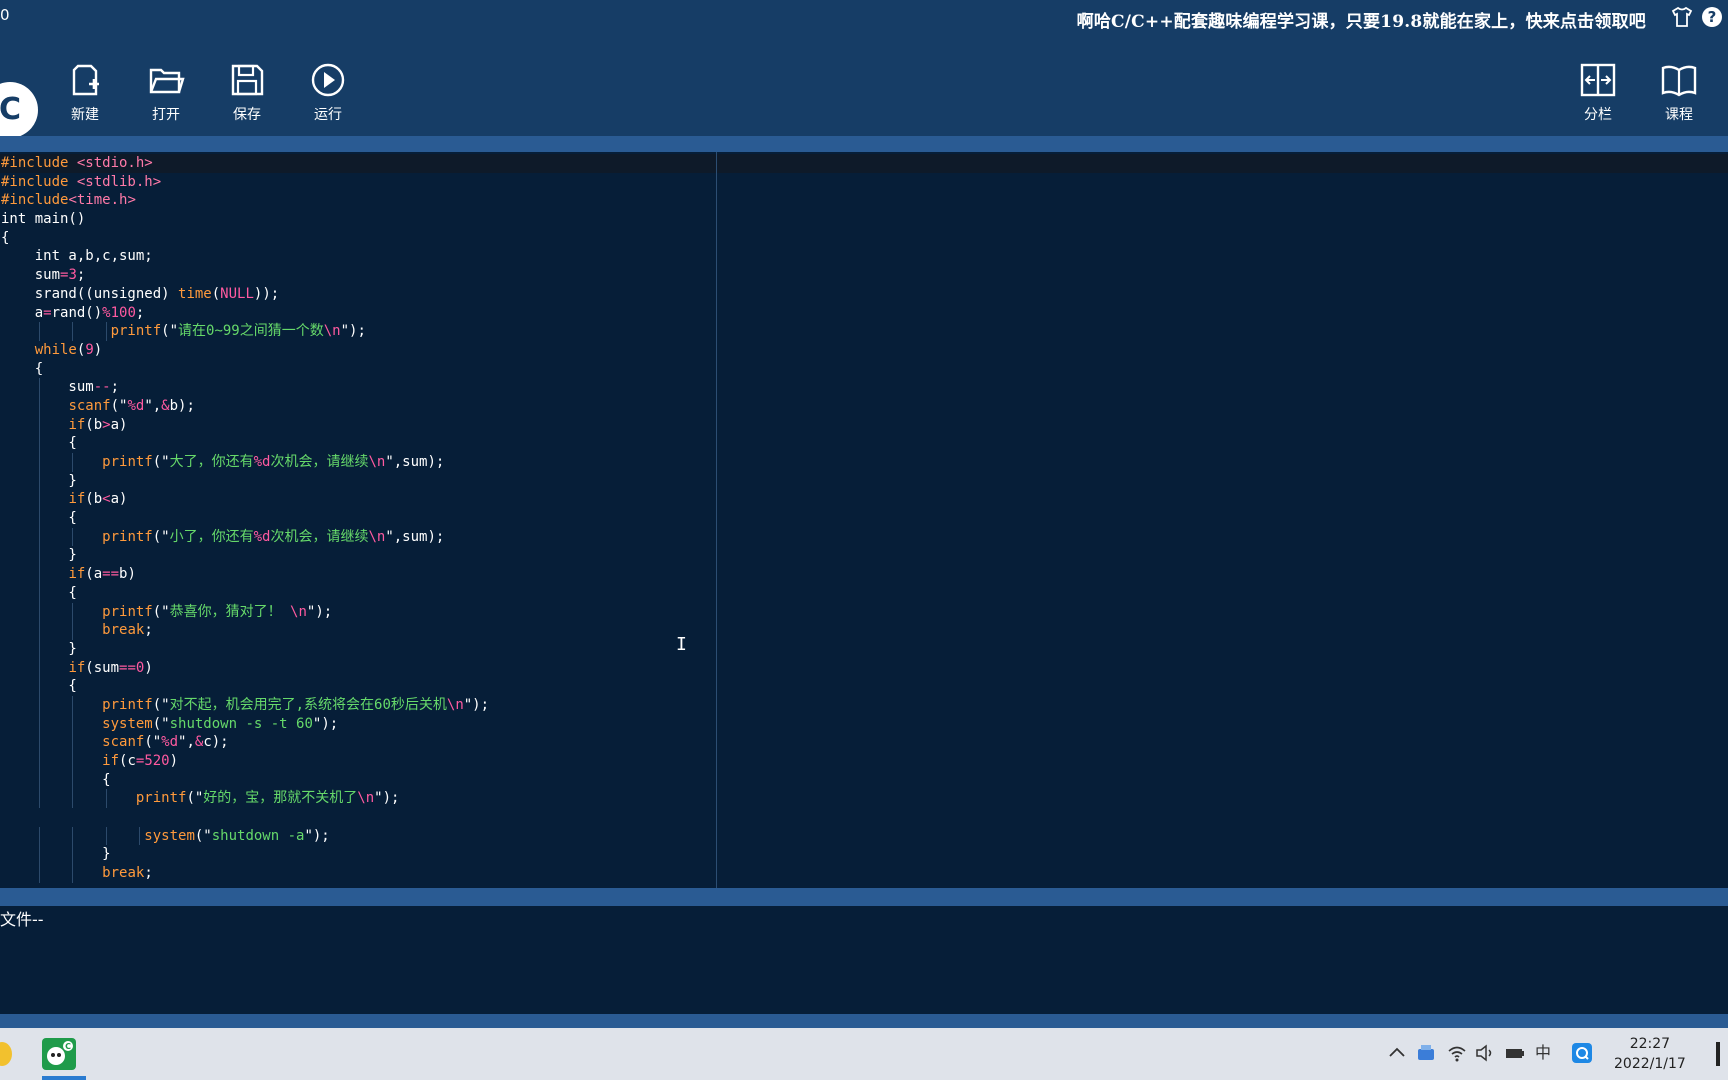 The width and height of the screenshot is (1728, 1080). Describe the element at coordinates (245, 275) in the screenshot. I see `code-line: sum=3;` at that location.